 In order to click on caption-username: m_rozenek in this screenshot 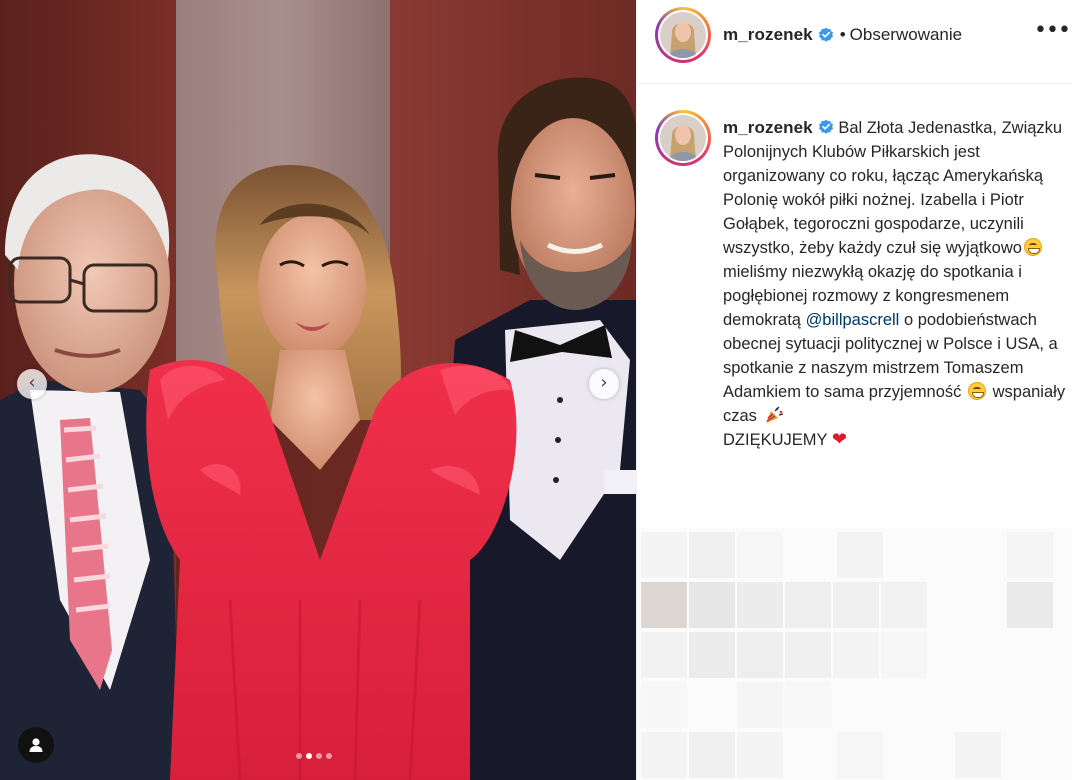, I will do `click(768, 127)`.